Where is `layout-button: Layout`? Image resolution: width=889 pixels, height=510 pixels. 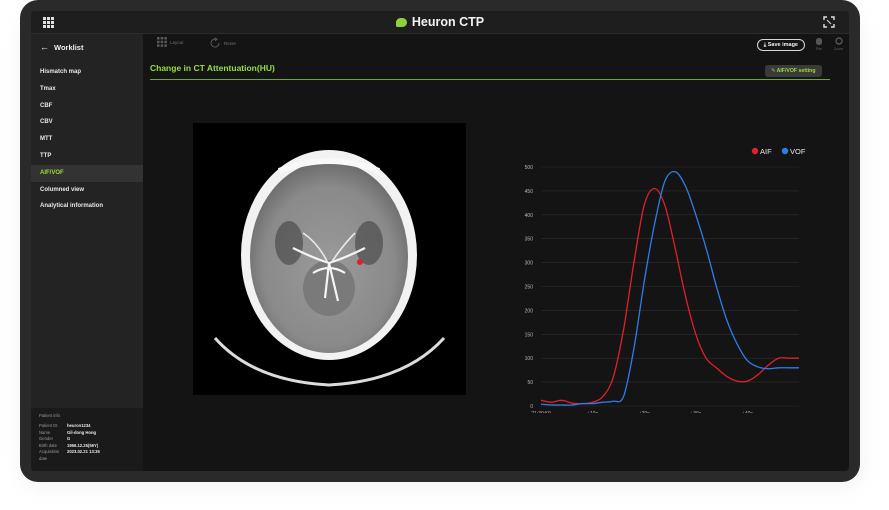 layout-button: Layout is located at coordinates (170, 42).